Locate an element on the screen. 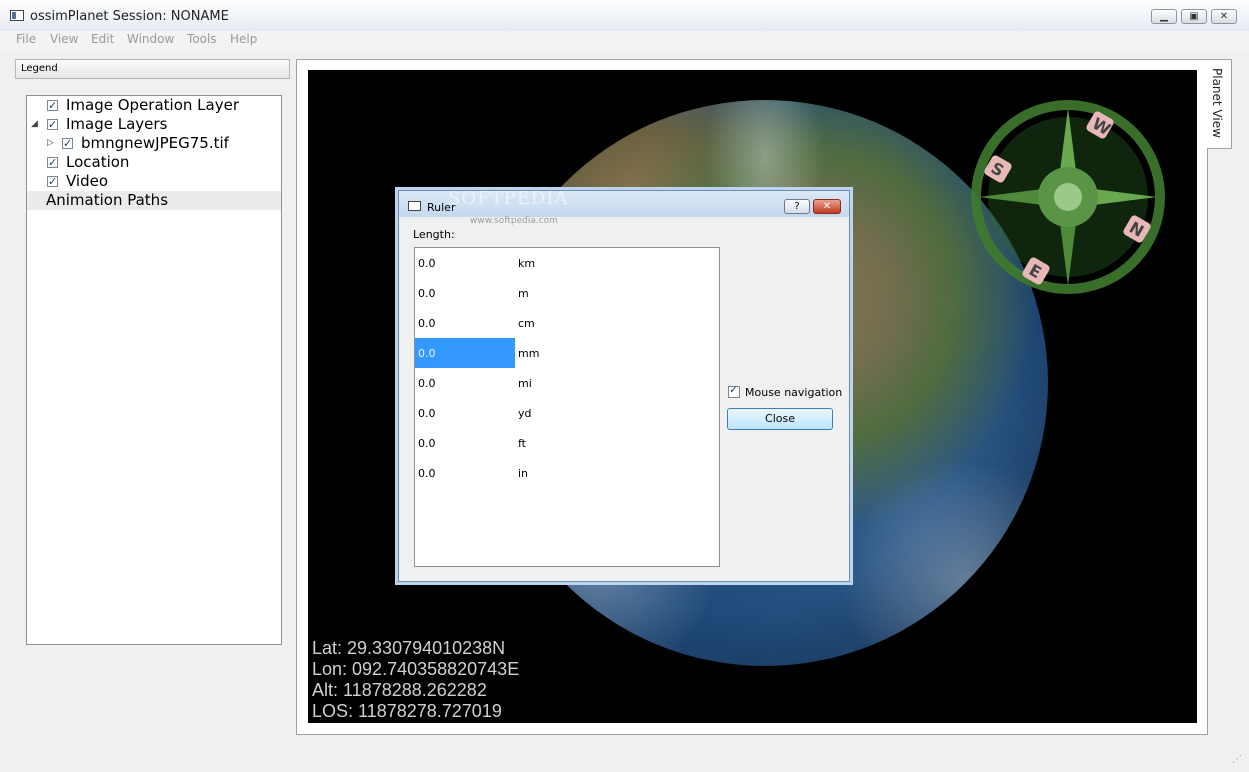  expand-arrow-icon: ◢ is located at coordinates (34, 124).